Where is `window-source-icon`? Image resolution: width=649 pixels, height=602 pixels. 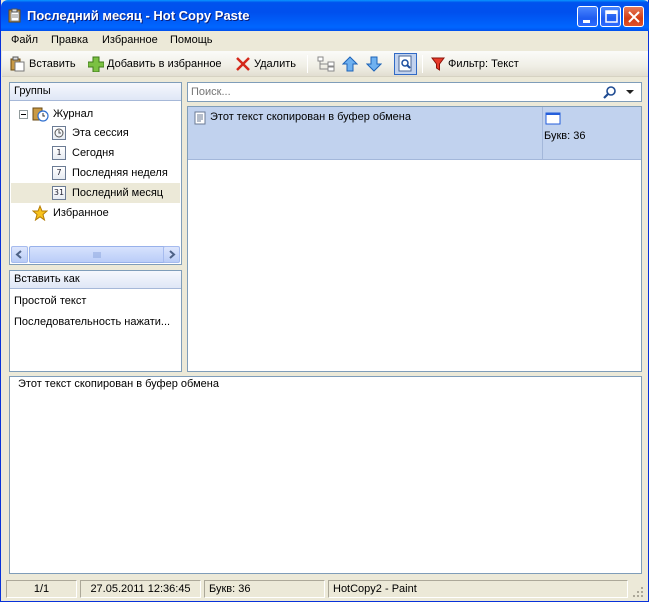 window-source-icon is located at coordinates (553, 118).